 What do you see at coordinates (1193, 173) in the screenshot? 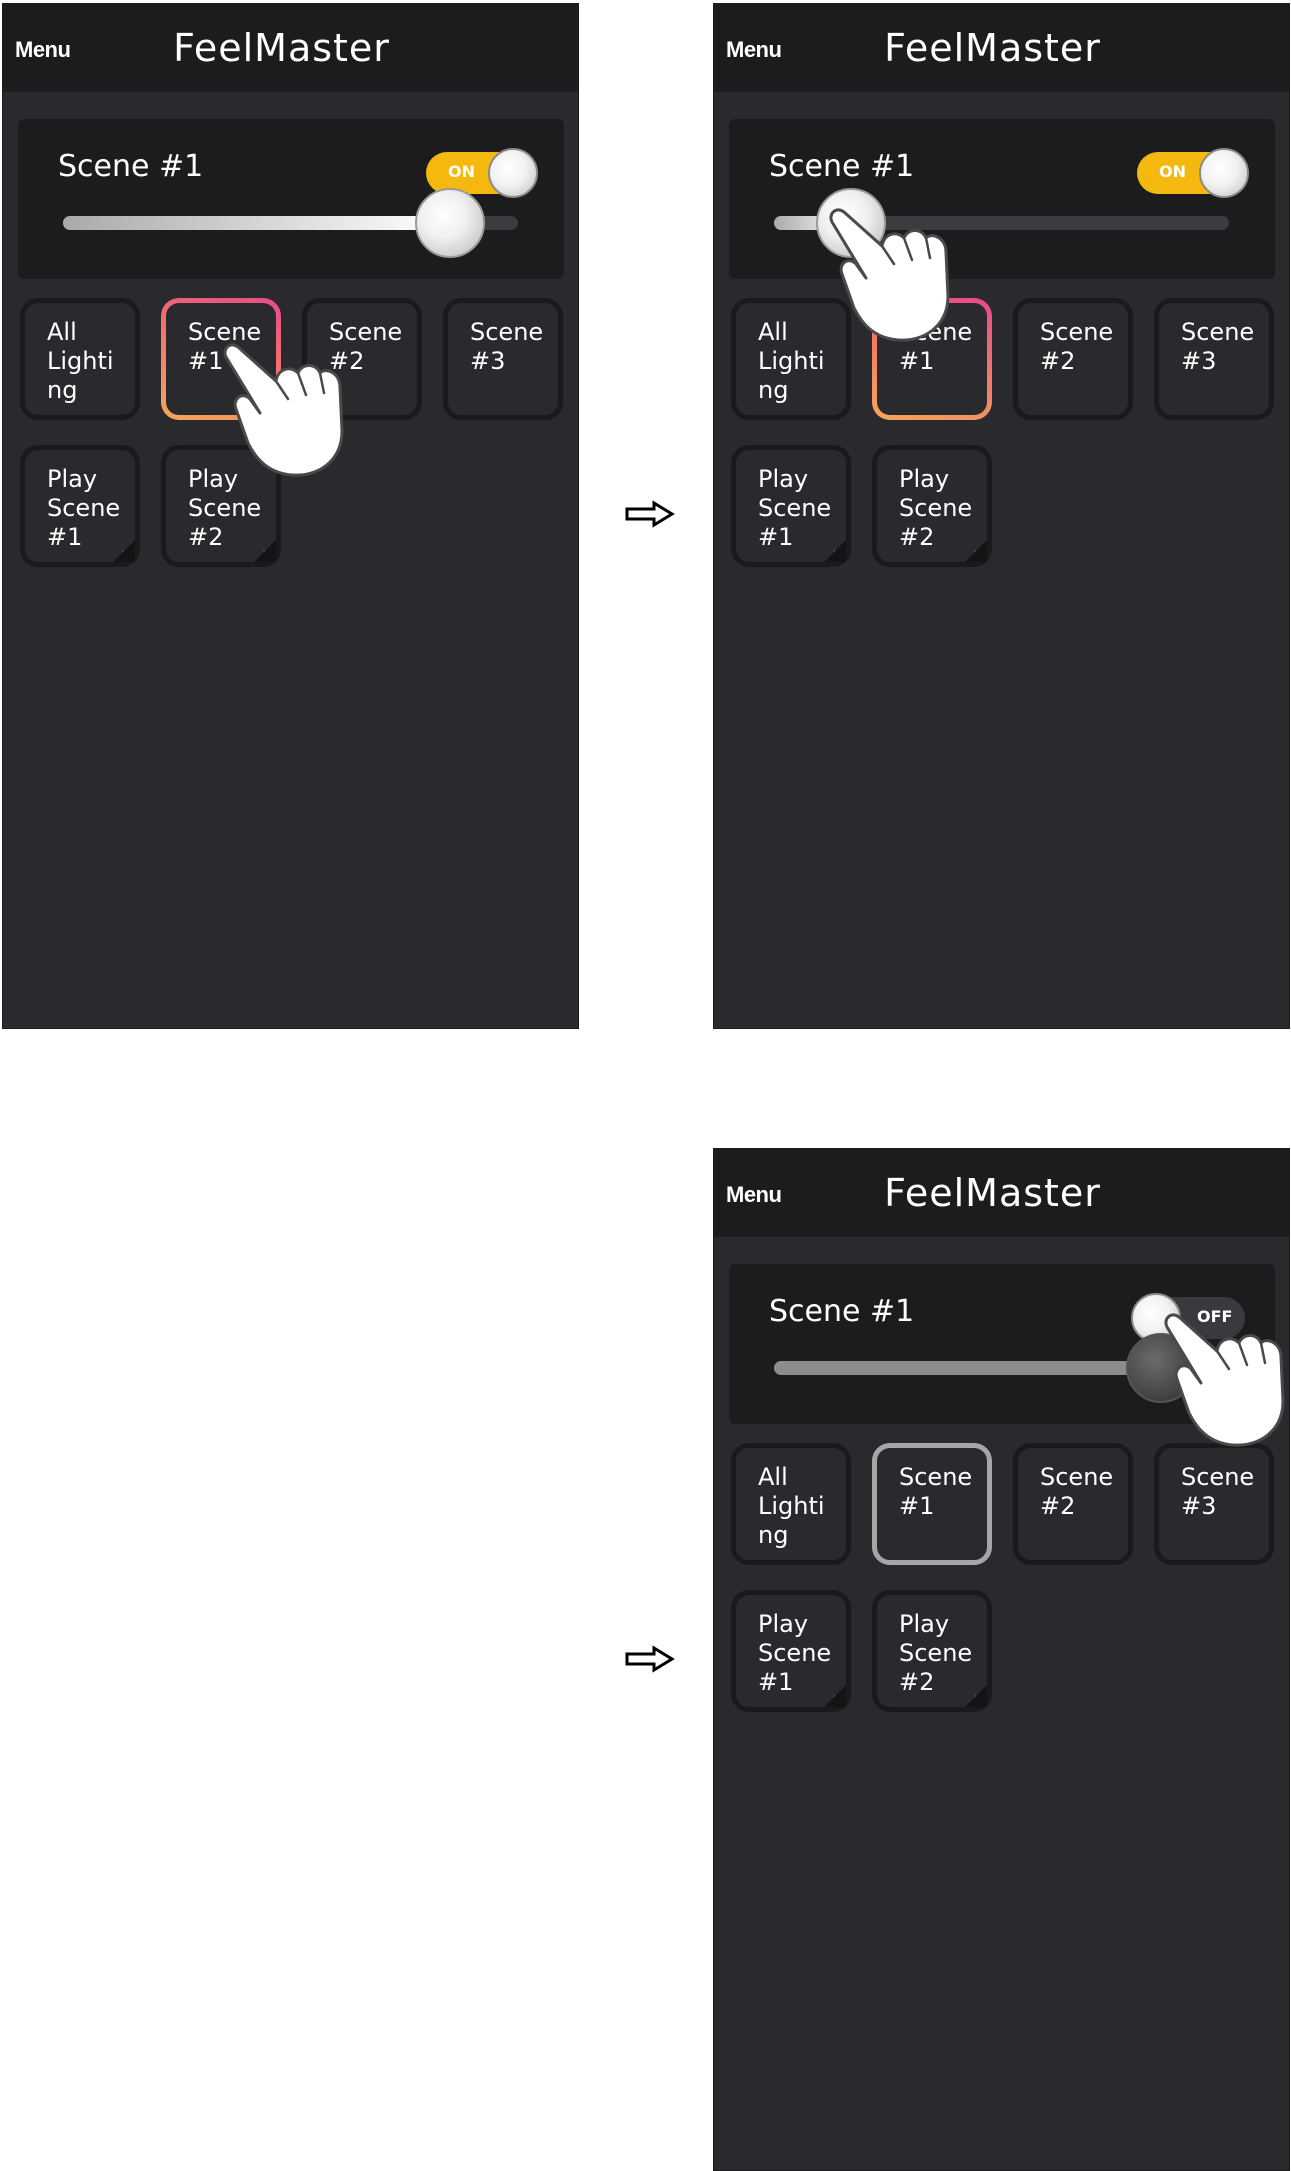
I see `power-toggle: ON` at bounding box center [1193, 173].